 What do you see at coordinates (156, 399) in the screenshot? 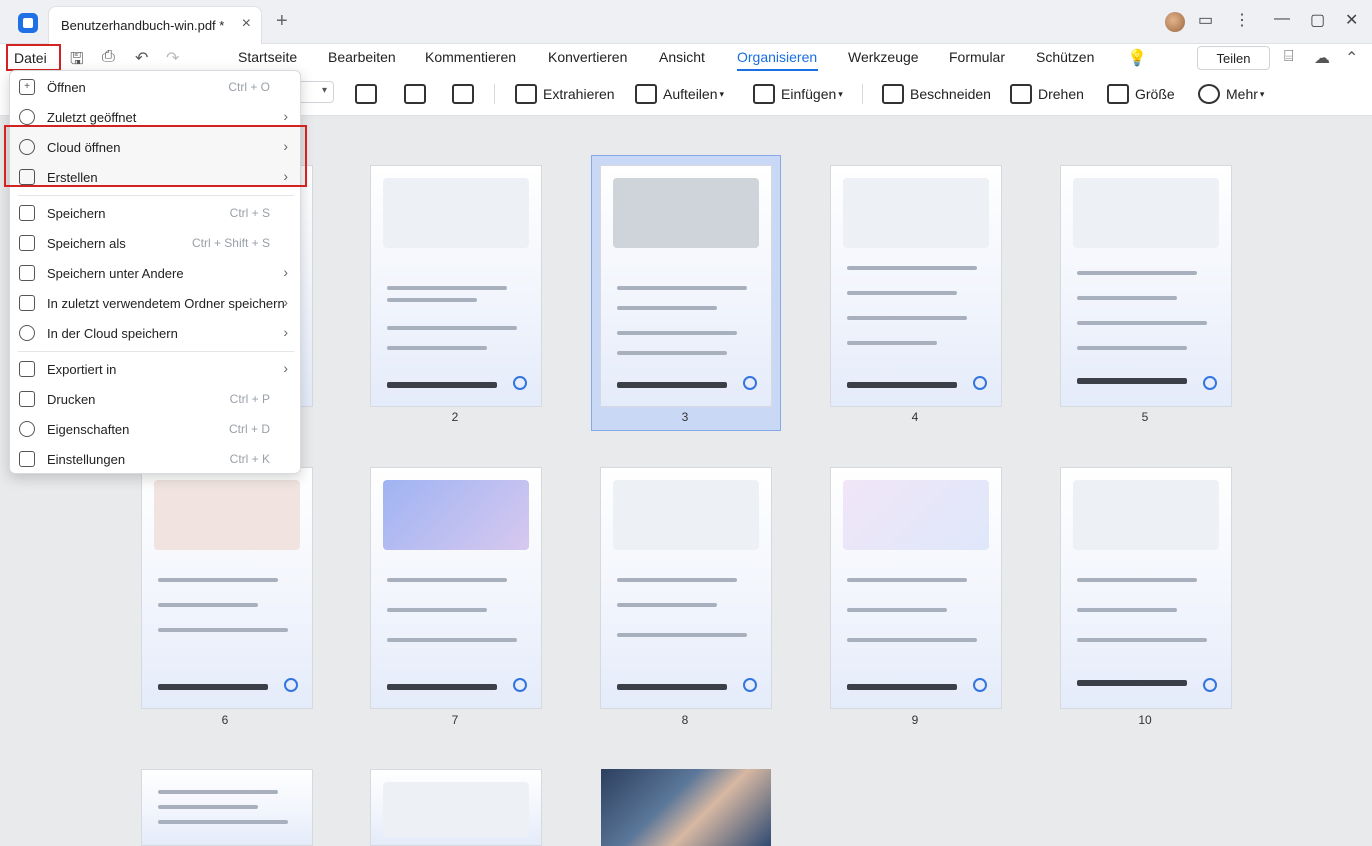
I see `menu-item-print: Drucken Ctrl + P` at bounding box center [156, 399].